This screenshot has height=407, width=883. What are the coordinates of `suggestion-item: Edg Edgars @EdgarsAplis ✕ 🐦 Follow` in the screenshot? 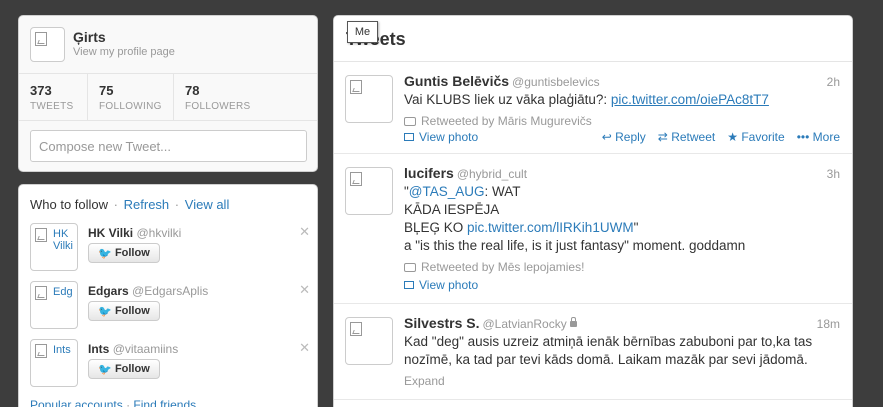 It's located at (170, 306).